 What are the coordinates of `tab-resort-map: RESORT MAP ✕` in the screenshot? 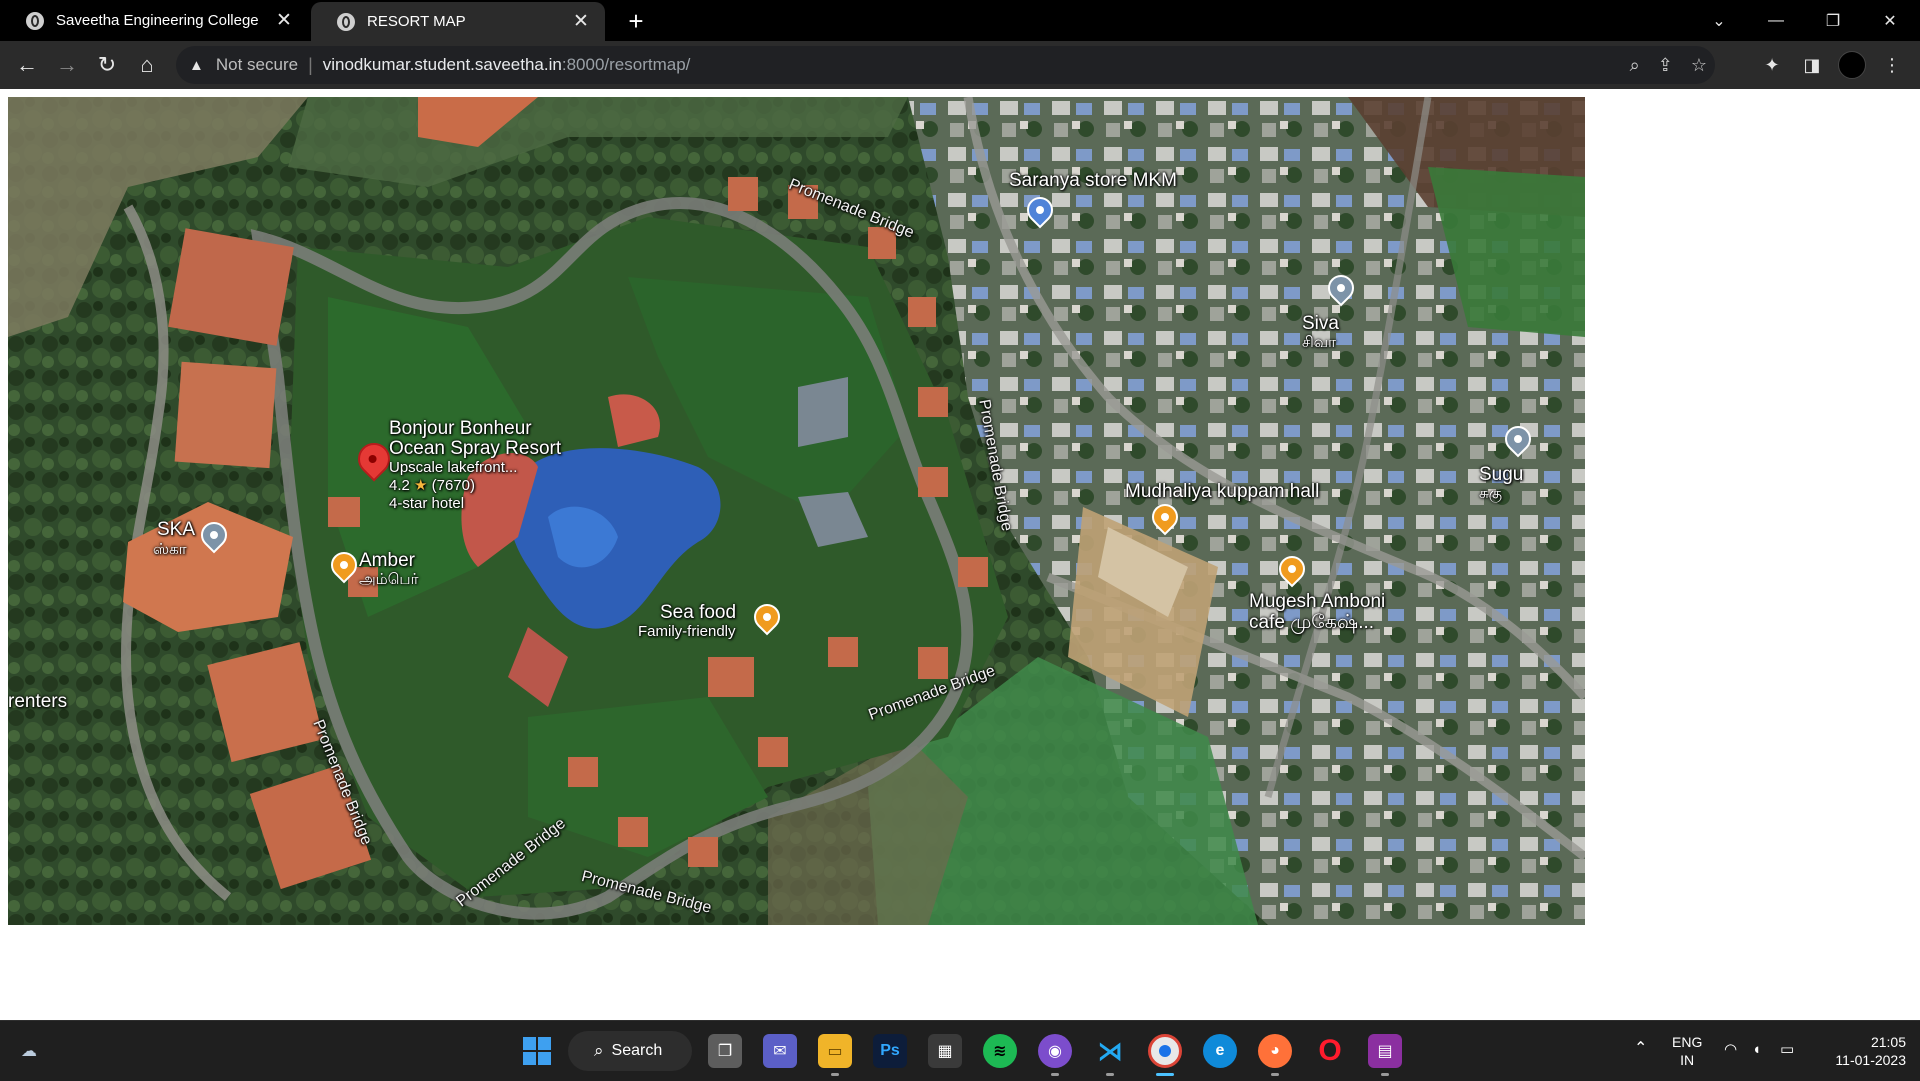 It's located at (458, 21).